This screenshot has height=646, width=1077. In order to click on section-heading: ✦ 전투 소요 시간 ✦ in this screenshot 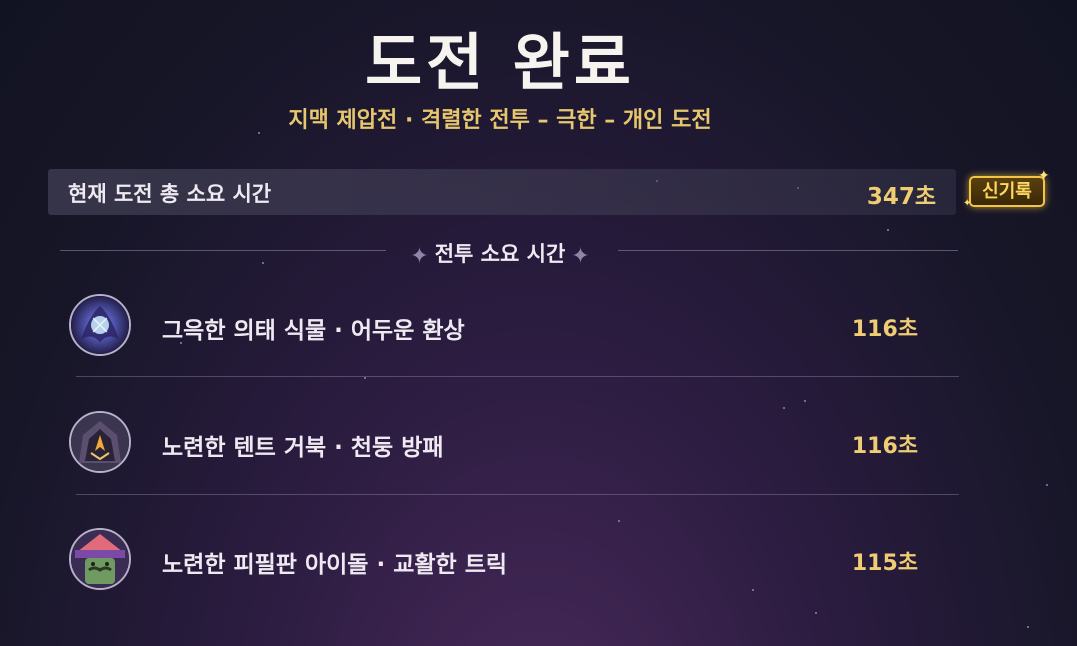, I will do `click(500, 253)`.